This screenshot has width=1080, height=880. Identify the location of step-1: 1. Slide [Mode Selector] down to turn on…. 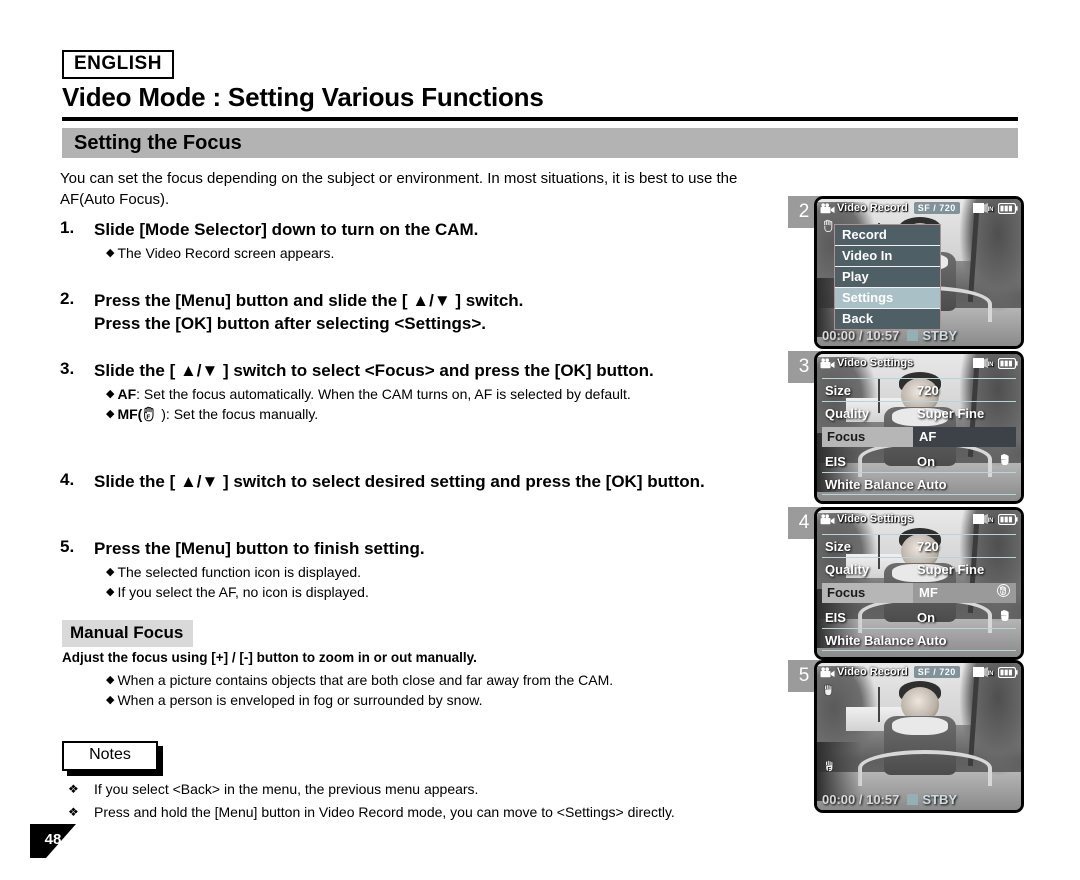
(425, 240).